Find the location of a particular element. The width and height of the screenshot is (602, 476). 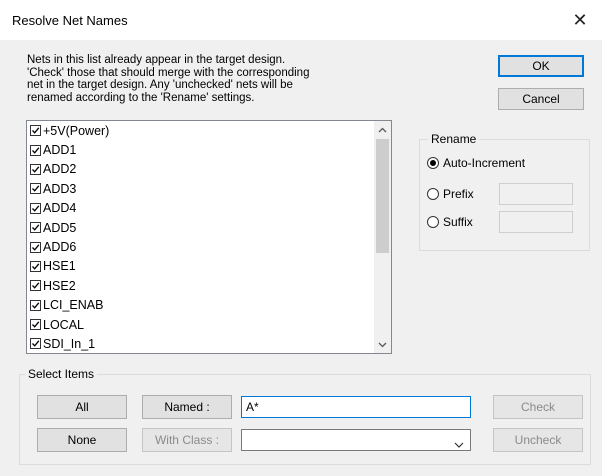

auto-increment-radio: Auto-Increment is located at coordinates (476, 163).